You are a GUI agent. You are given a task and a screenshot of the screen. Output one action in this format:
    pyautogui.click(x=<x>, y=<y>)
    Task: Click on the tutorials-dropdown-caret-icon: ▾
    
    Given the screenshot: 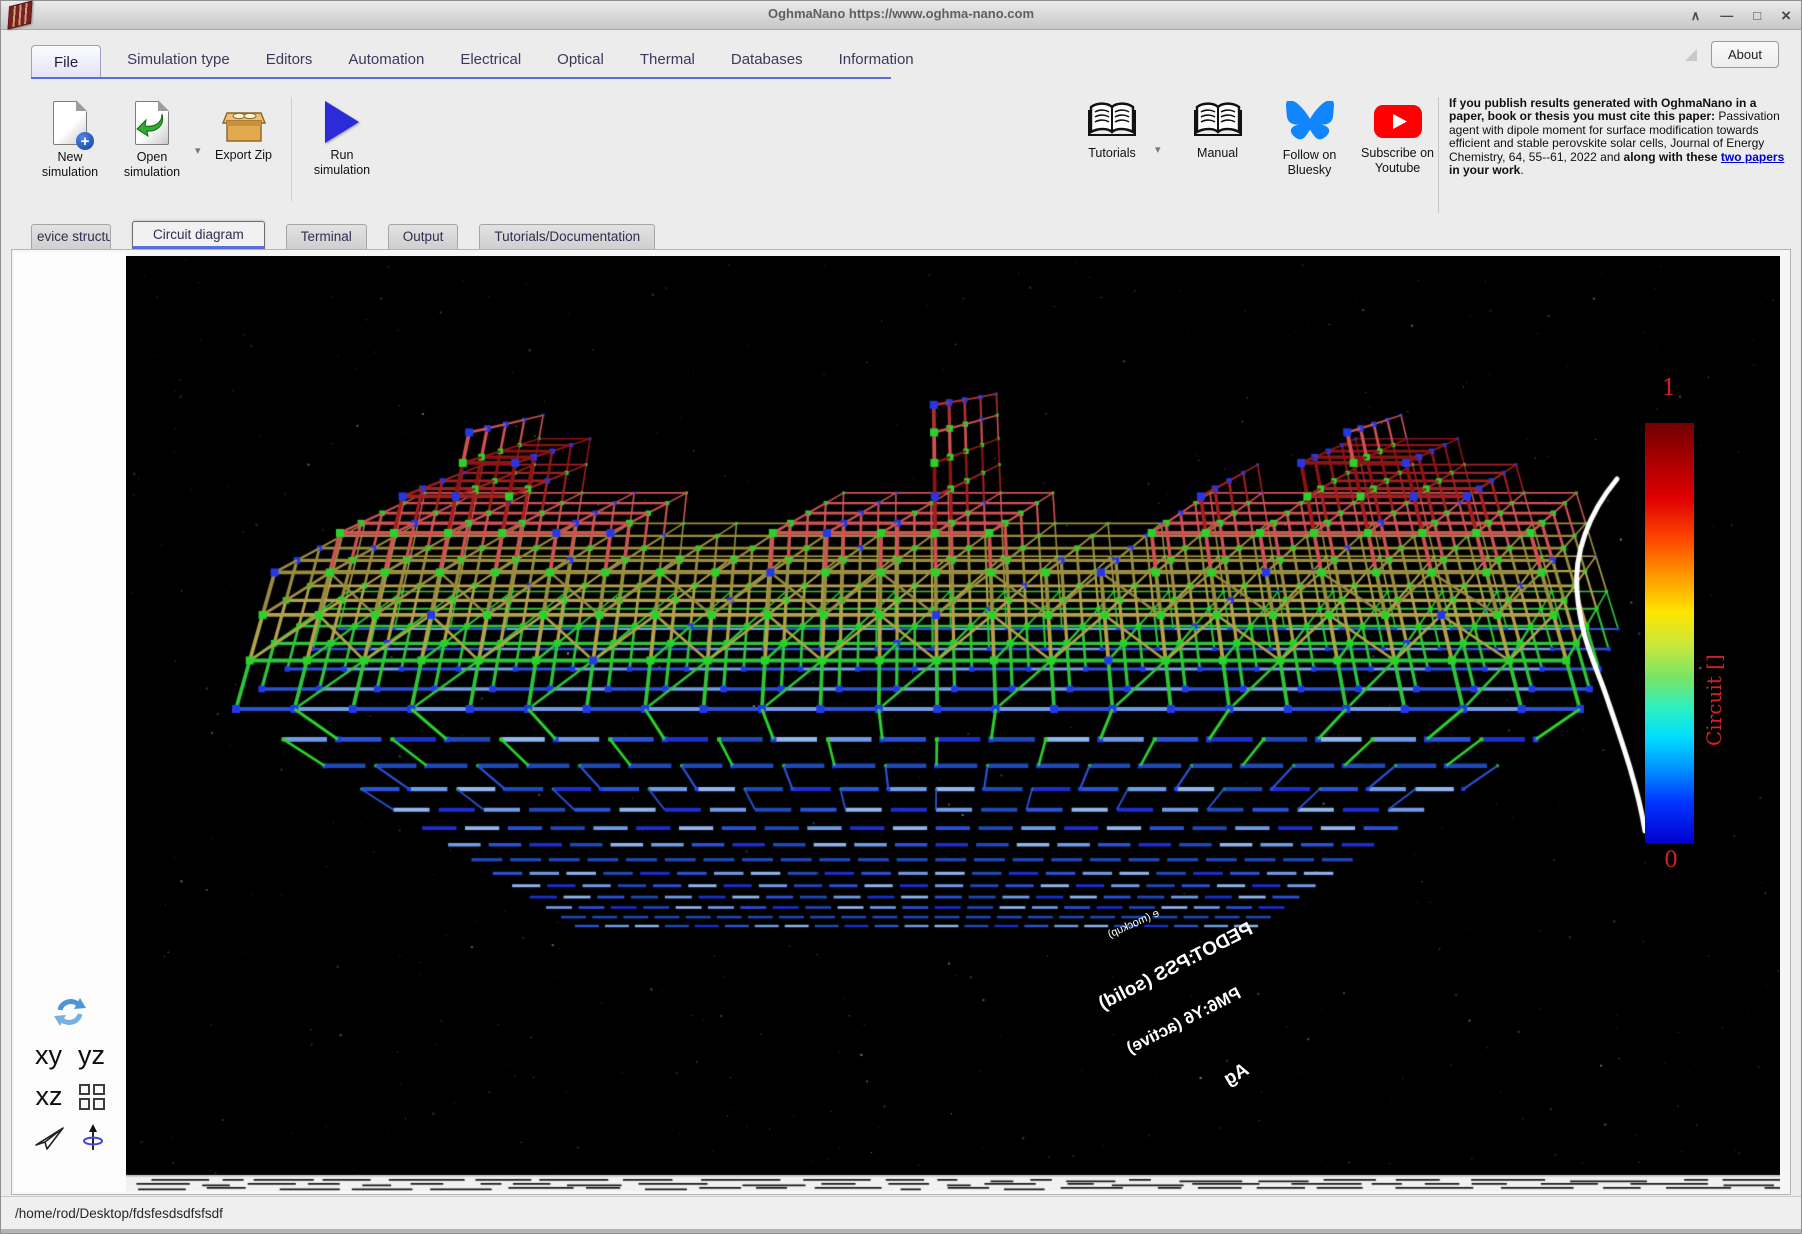 What is the action you would take?
    pyautogui.click(x=1158, y=149)
    